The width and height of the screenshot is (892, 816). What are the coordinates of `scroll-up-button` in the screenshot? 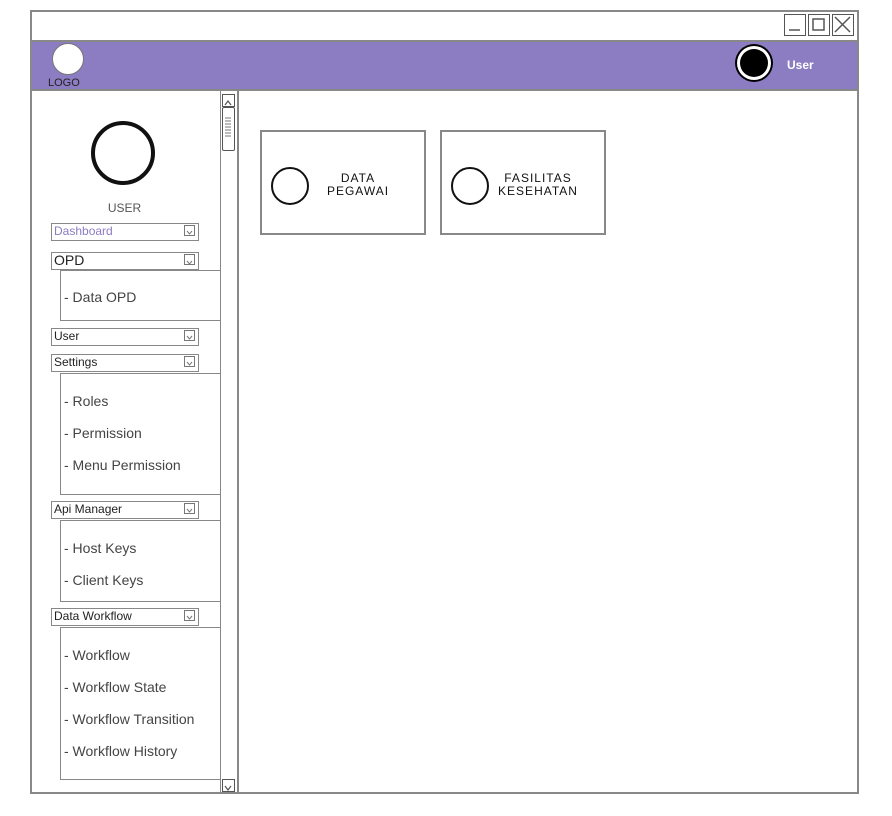 It's located at (228, 100).